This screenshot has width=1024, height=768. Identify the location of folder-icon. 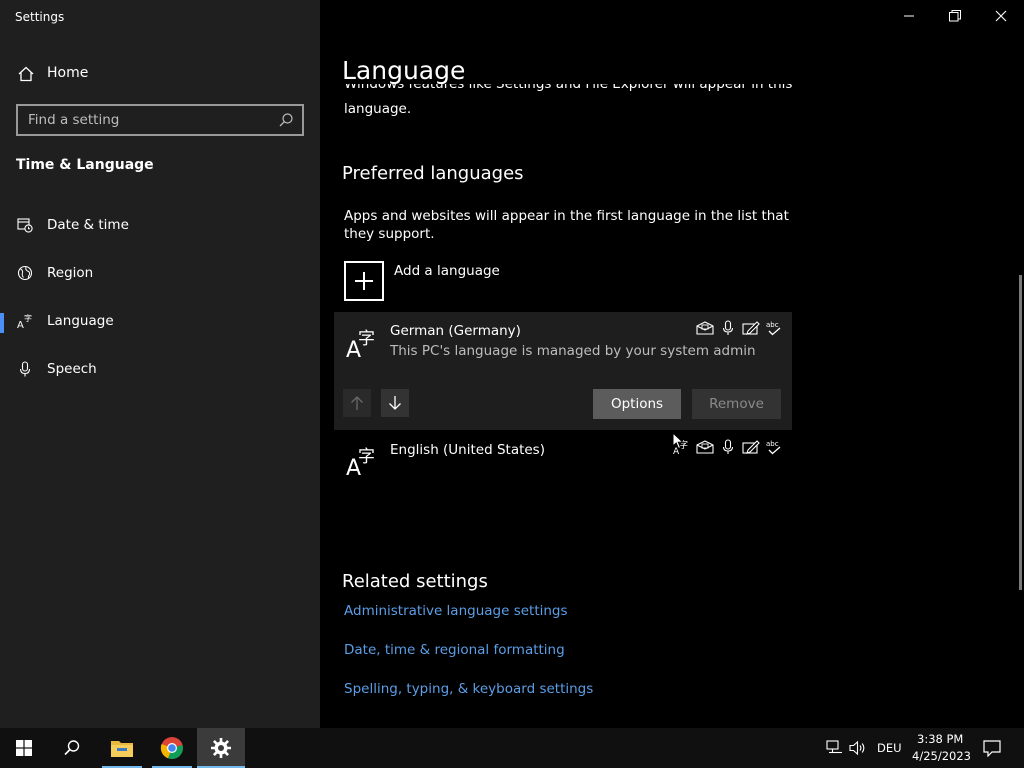
(122, 749).